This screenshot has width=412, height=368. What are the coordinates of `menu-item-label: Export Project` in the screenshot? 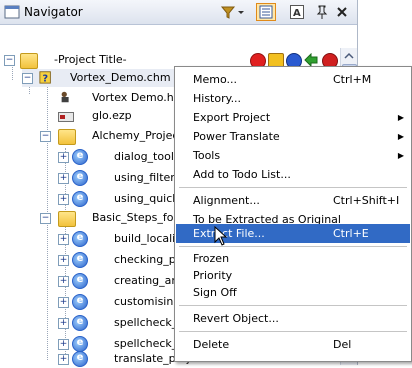 It's located at (232, 117).